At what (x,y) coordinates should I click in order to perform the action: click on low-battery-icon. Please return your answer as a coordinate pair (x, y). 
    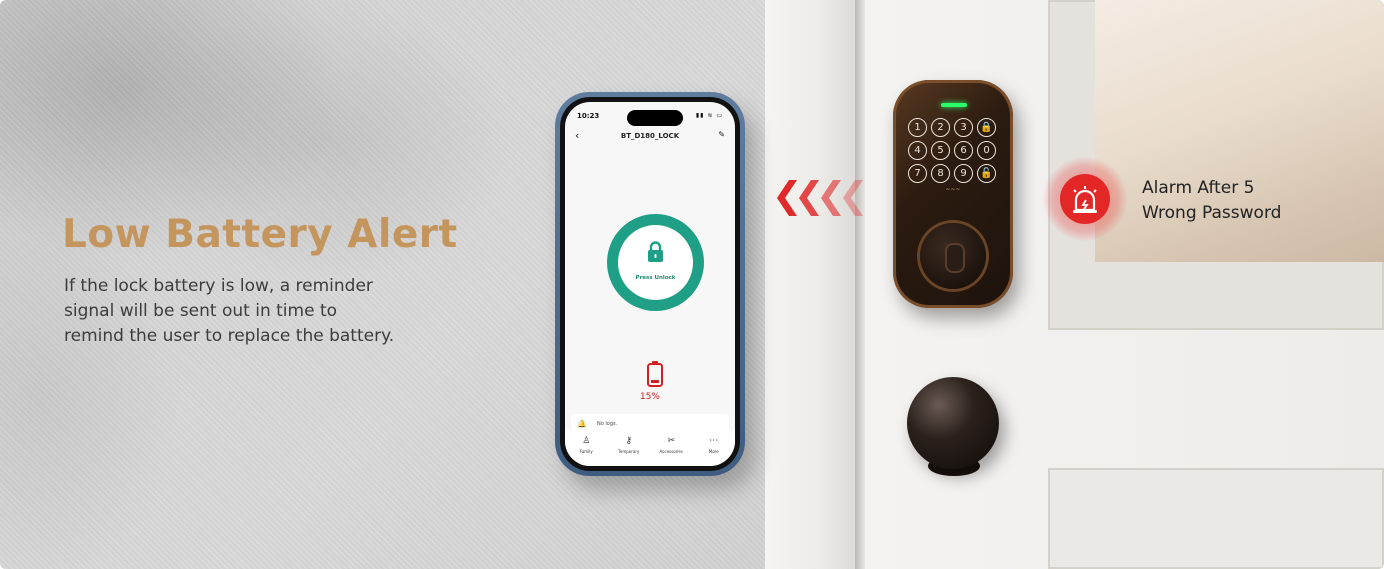
    Looking at the image, I should click on (655, 374).